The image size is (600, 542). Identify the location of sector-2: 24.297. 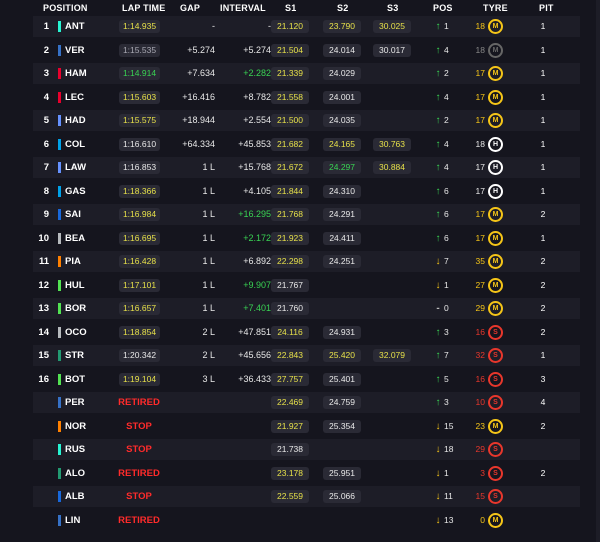
(342, 167).